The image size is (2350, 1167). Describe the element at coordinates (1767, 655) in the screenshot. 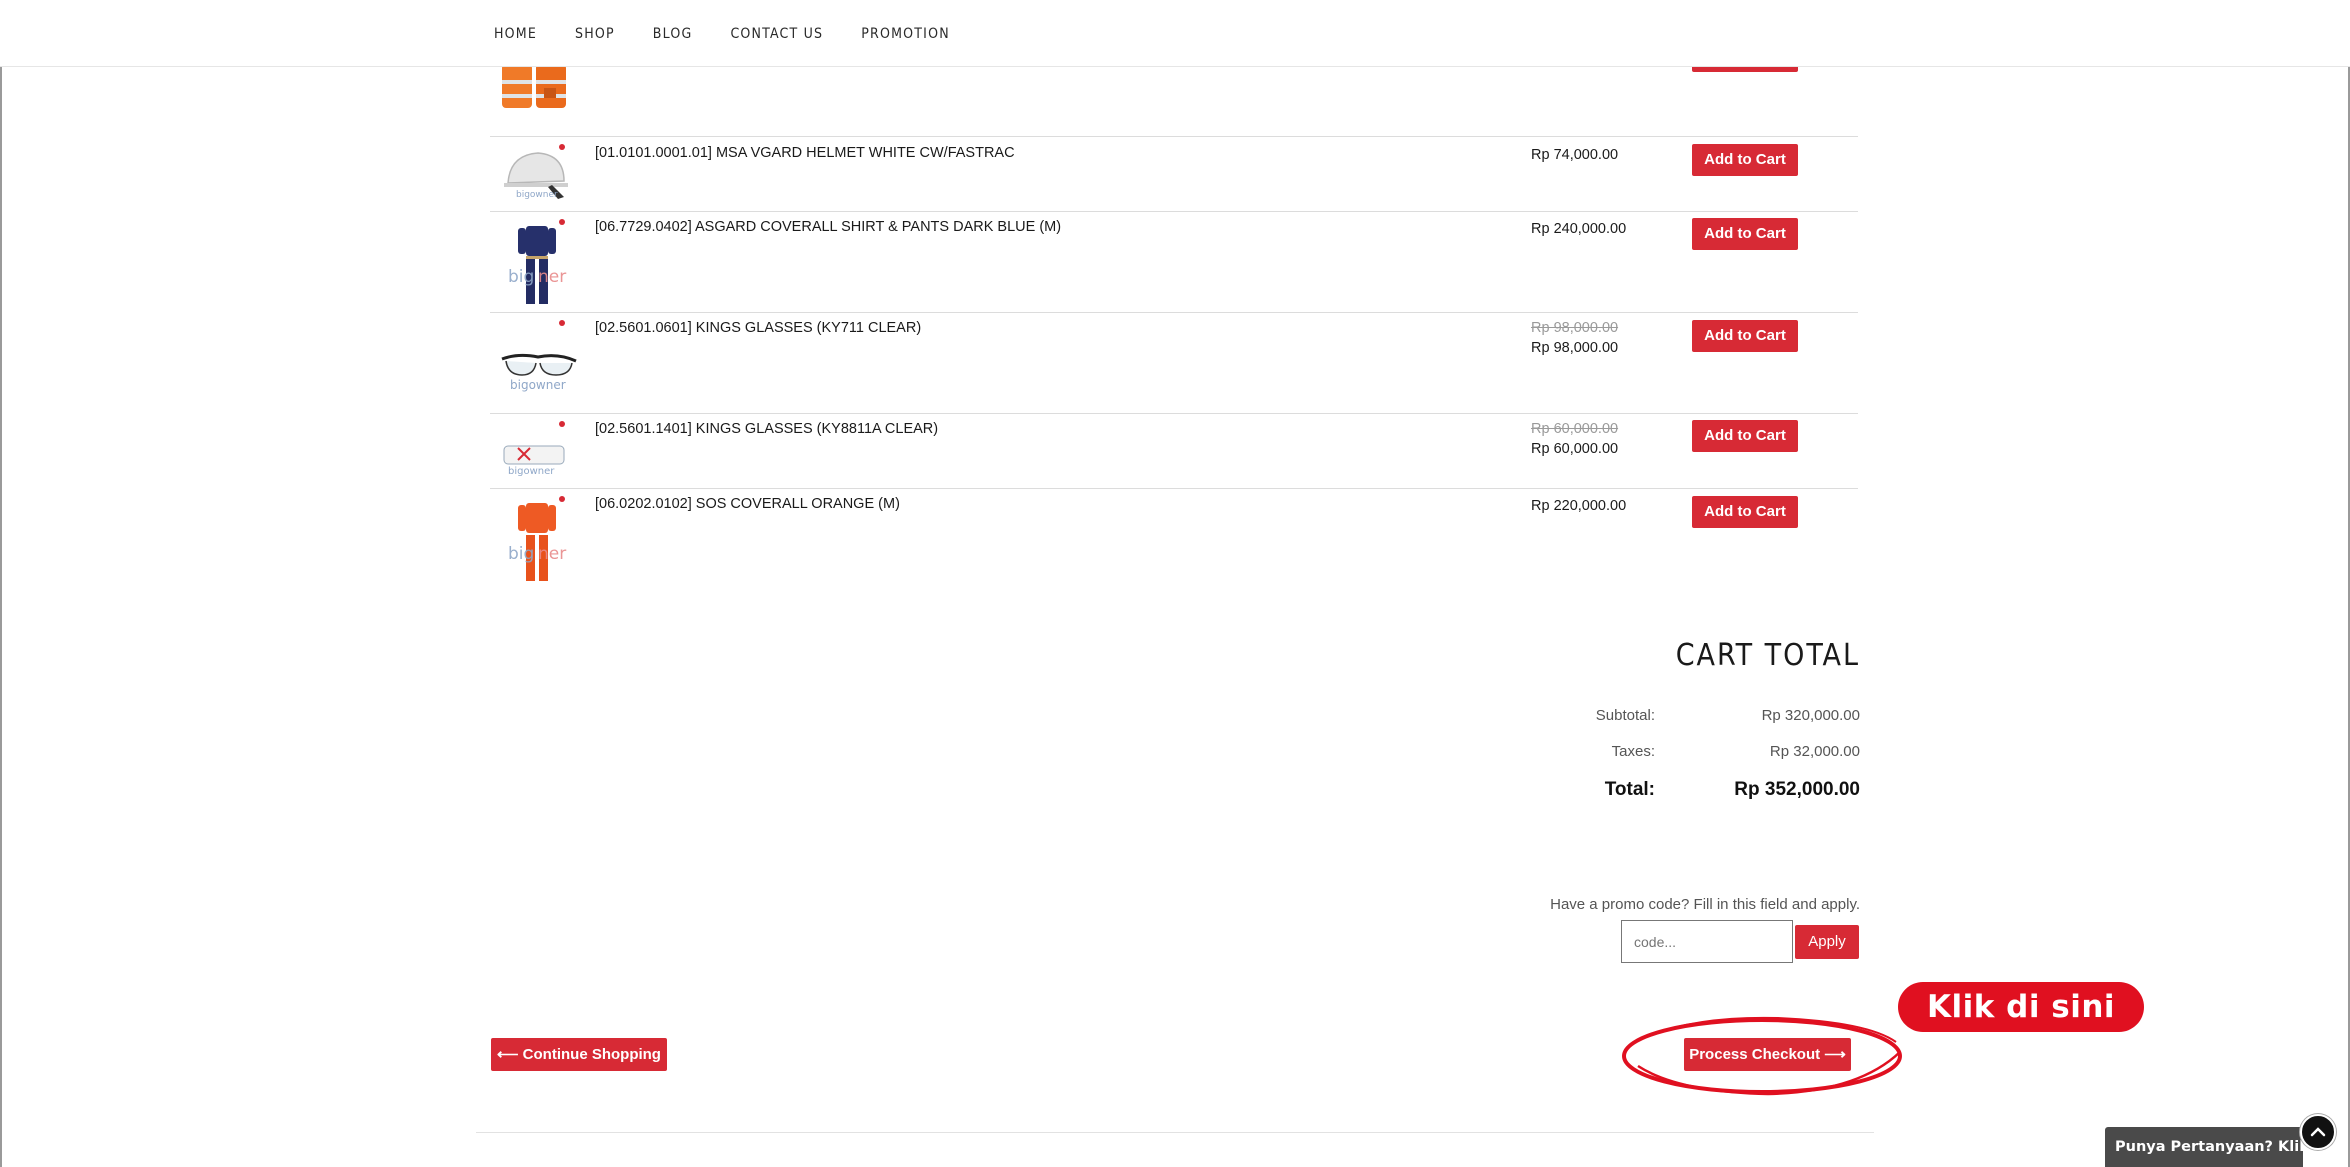

I see `cart-total-title: CART TOTAL` at that location.